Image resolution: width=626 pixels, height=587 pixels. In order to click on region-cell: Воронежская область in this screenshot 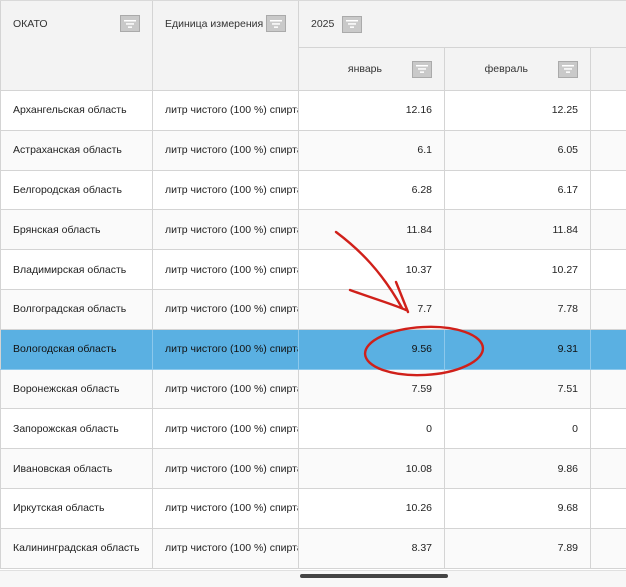, I will do `click(77, 389)`.